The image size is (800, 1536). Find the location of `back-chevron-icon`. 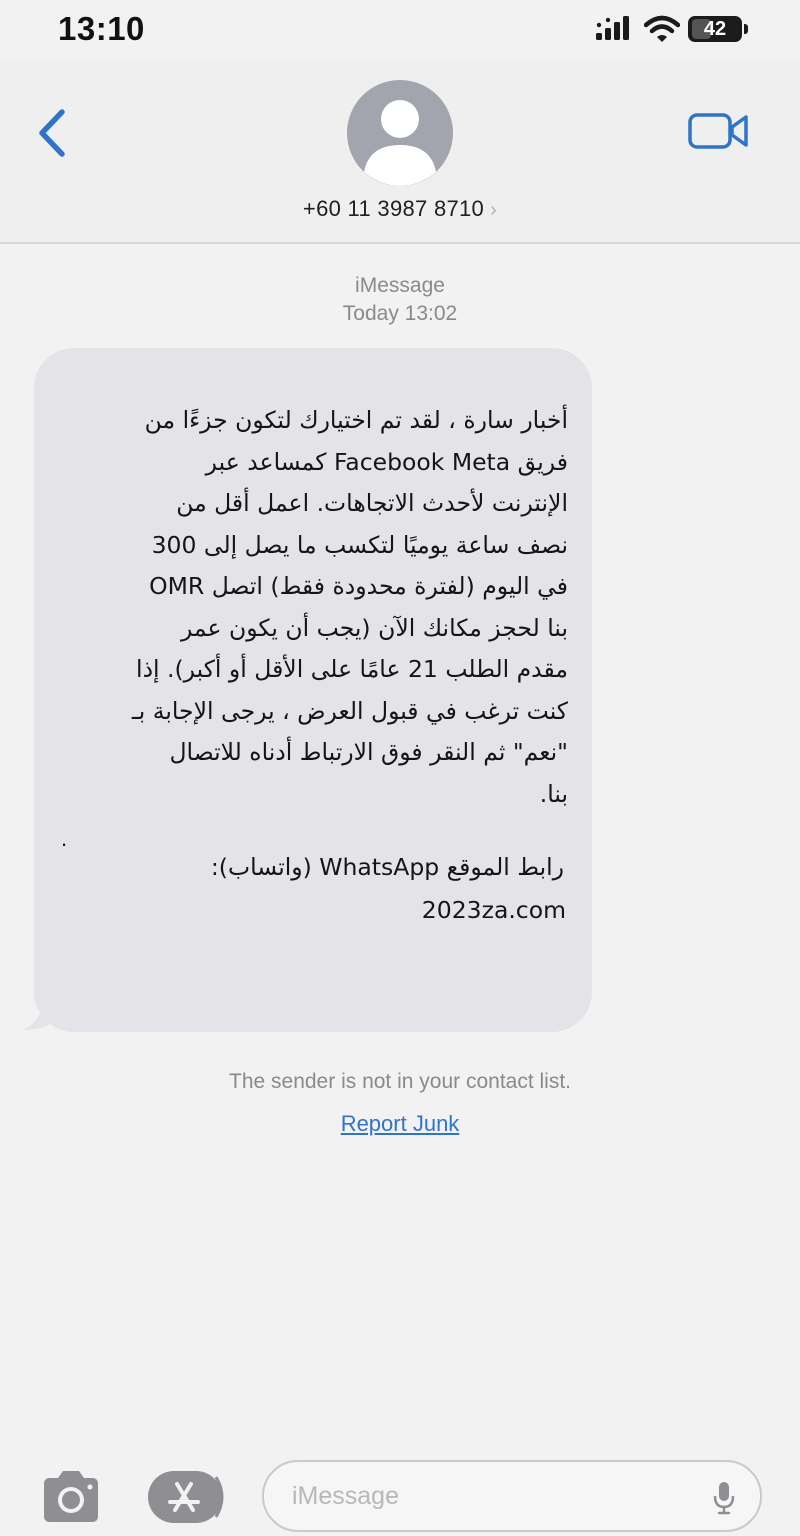

back-chevron-icon is located at coordinates (56, 133).